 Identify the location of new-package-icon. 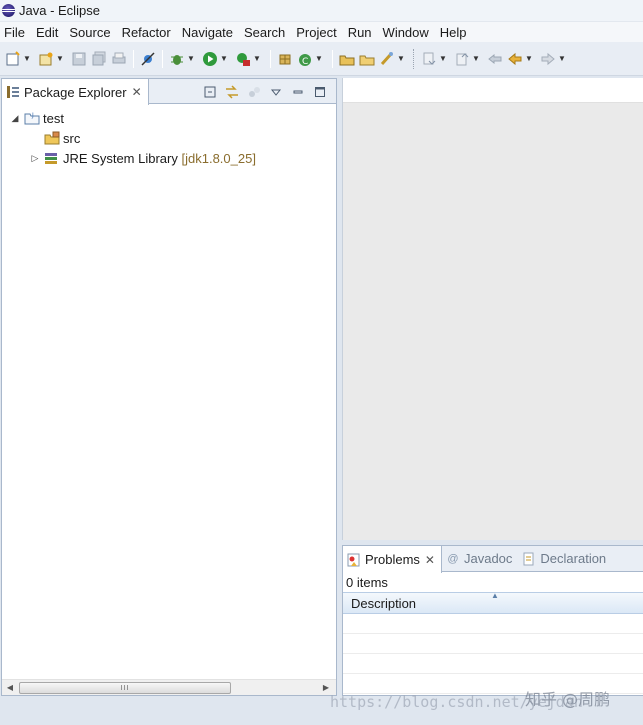
(285, 59).